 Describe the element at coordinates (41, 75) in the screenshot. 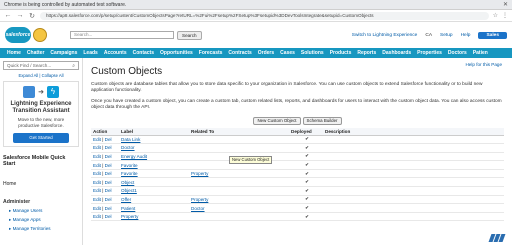

I see `expand-collapse-links: Expand All | Collapse All` at that location.